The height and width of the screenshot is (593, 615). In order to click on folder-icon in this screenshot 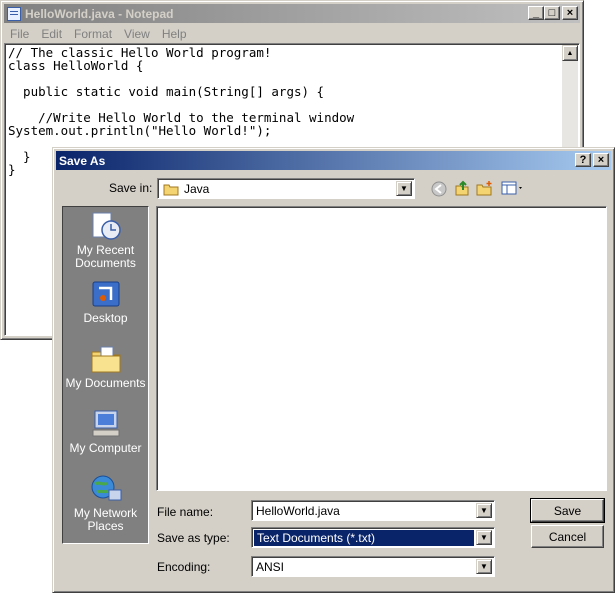, I will do `click(171, 191)`.